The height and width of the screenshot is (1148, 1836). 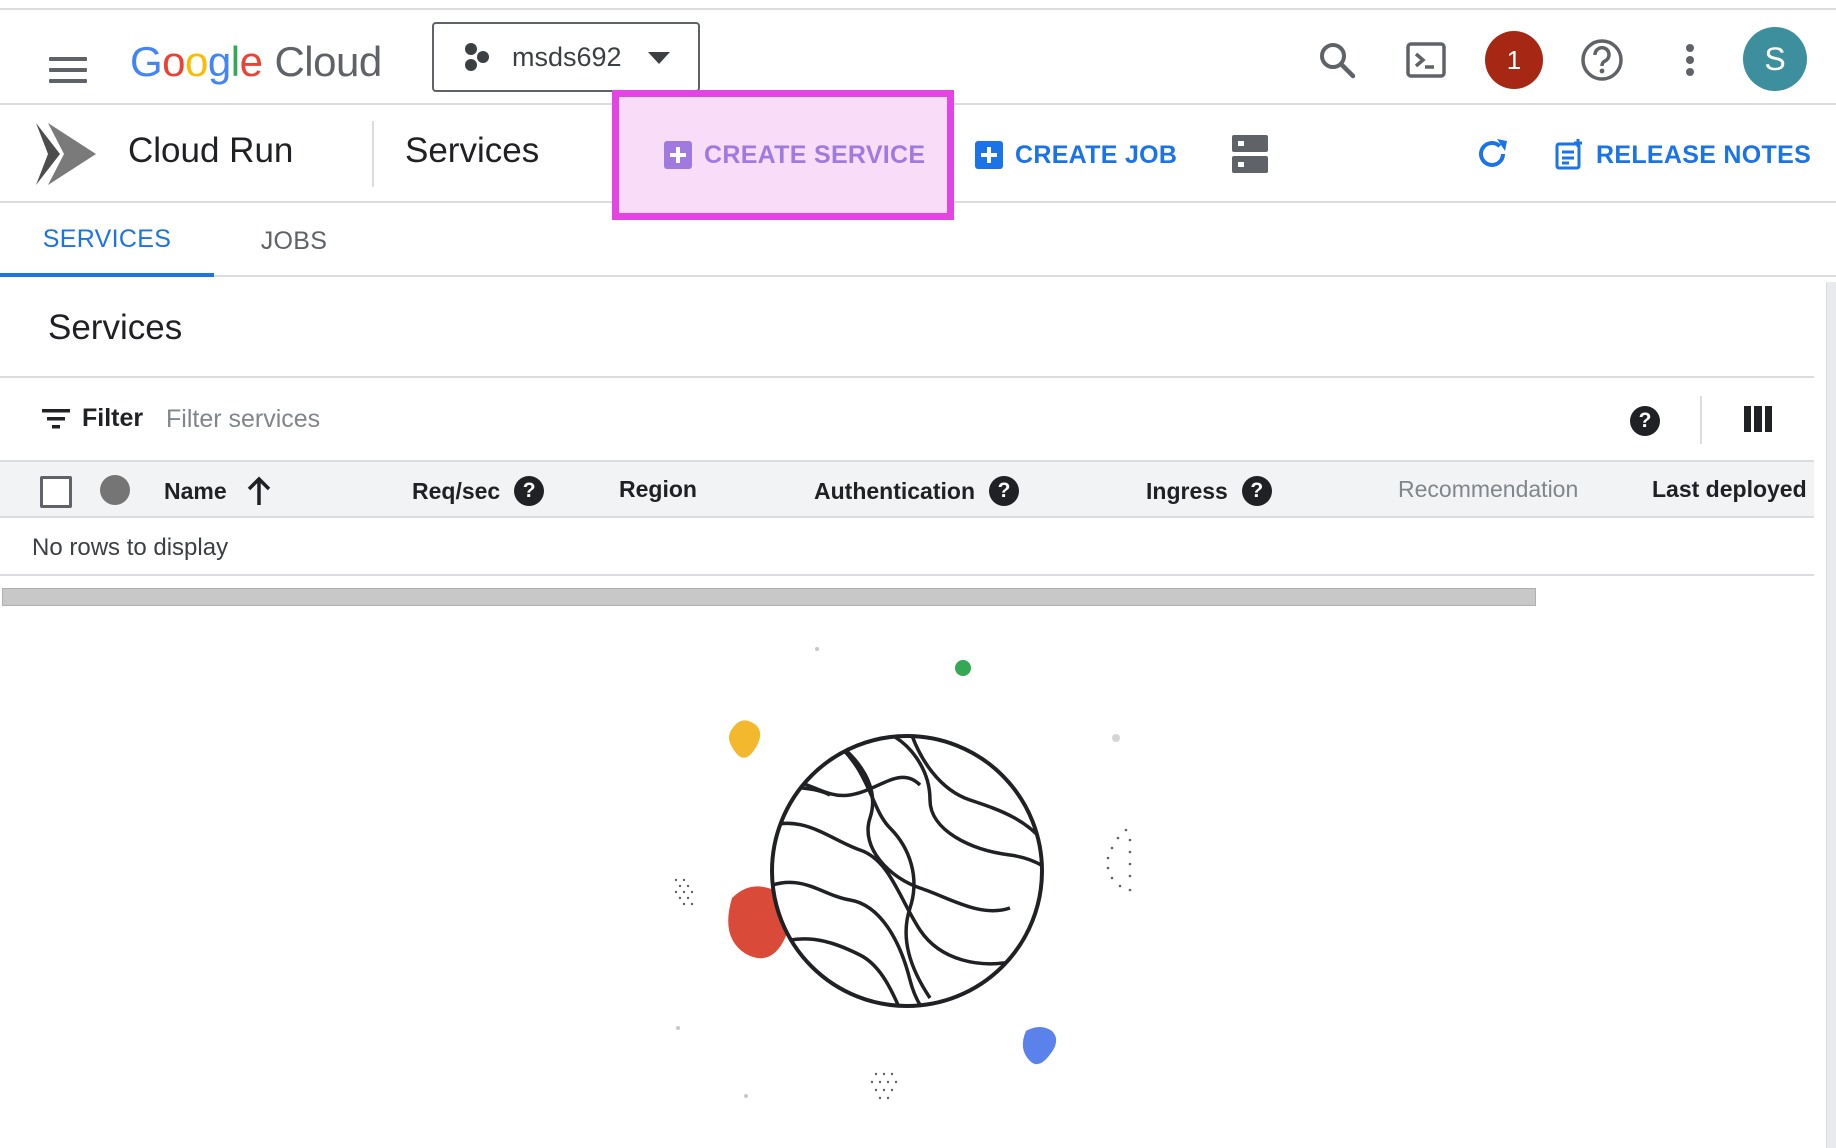 What do you see at coordinates (472, 150) in the screenshot?
I see `page-title: Services` at bounding box center [472, 150].